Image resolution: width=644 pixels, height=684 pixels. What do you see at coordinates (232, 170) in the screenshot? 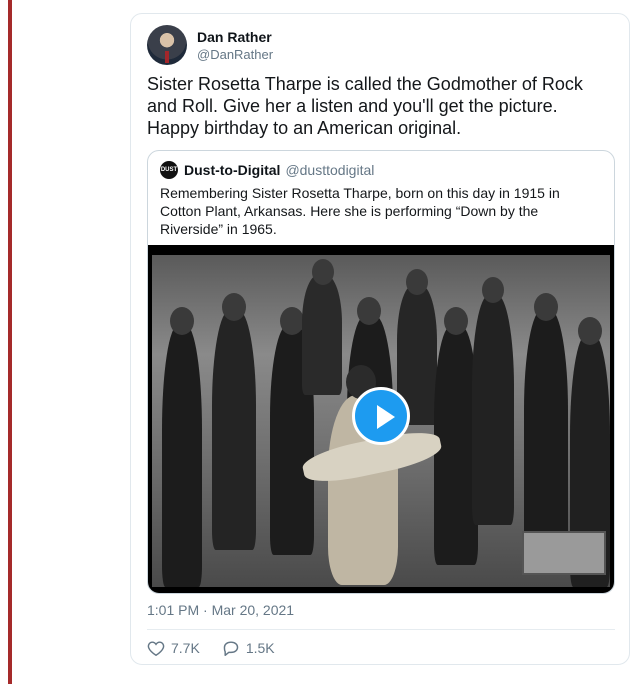
I see `quoted-author-name: Dust-to-Digital` at bounding box center [232, 170].